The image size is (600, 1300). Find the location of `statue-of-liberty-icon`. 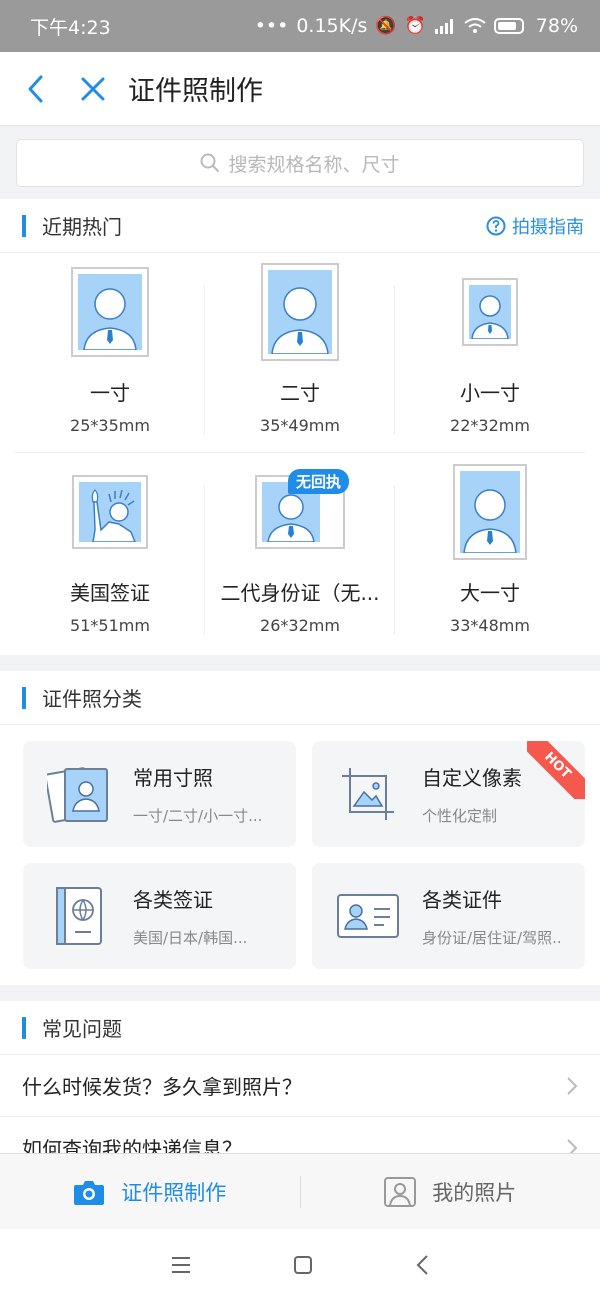

statue-of-liberty-icon is located at coordinates (110, 512).